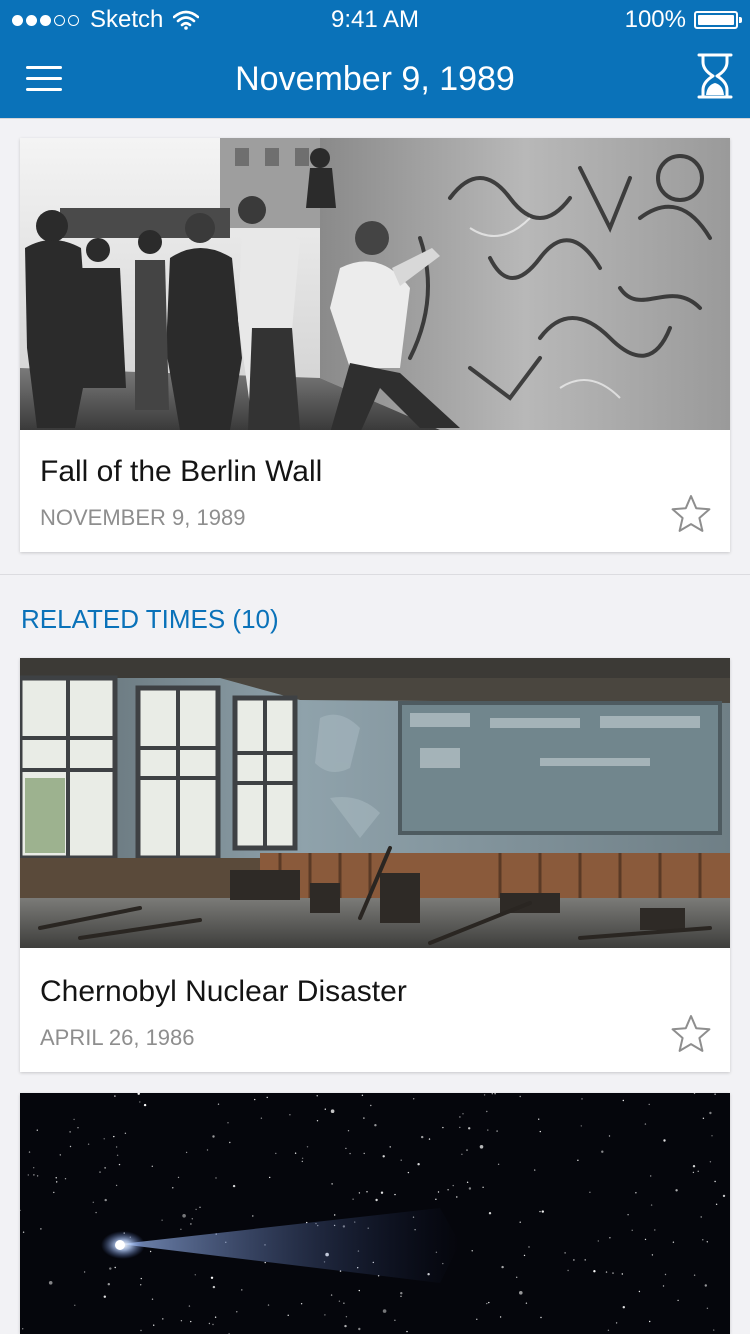 The height and width of the screenshot is (1334, 750). I want to click on timeline-button, so click(715, 76).